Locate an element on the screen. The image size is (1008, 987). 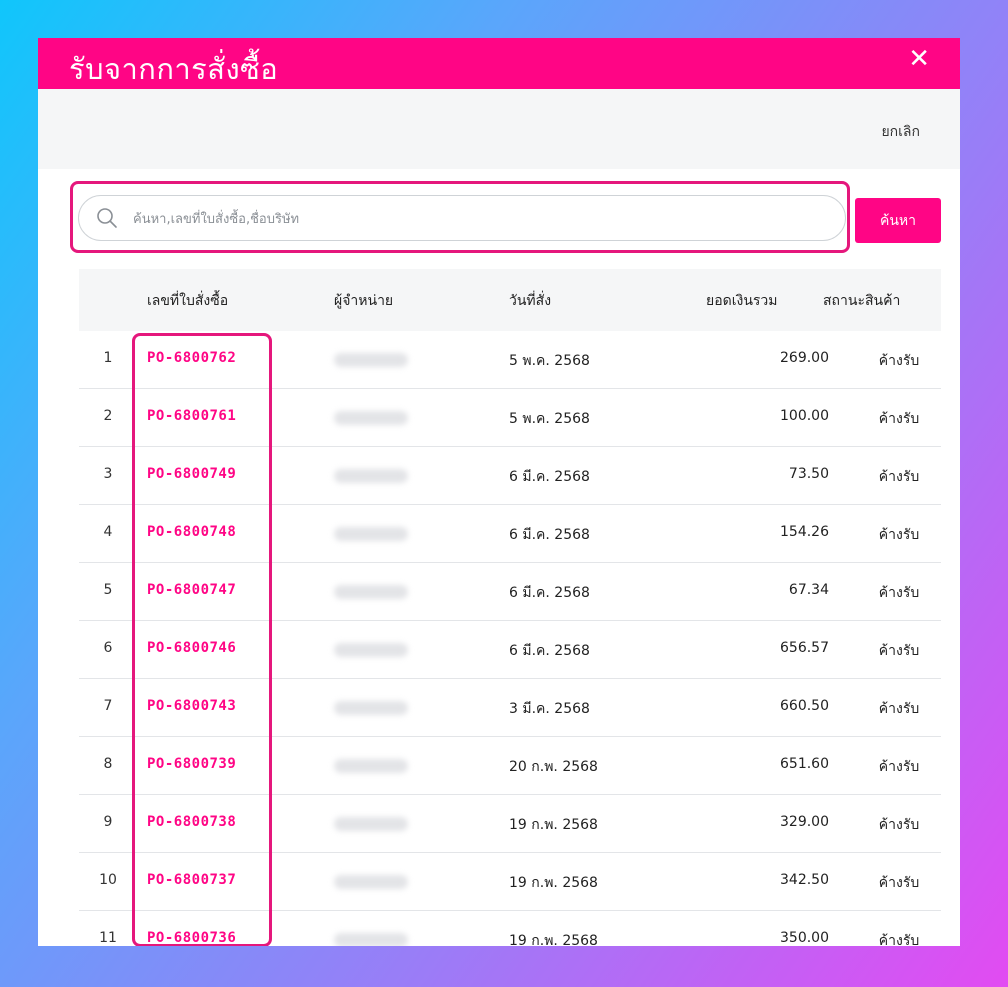
modal-header: รับจากการสั่งซื้อ ✕ is located at coordinates (499, 63).